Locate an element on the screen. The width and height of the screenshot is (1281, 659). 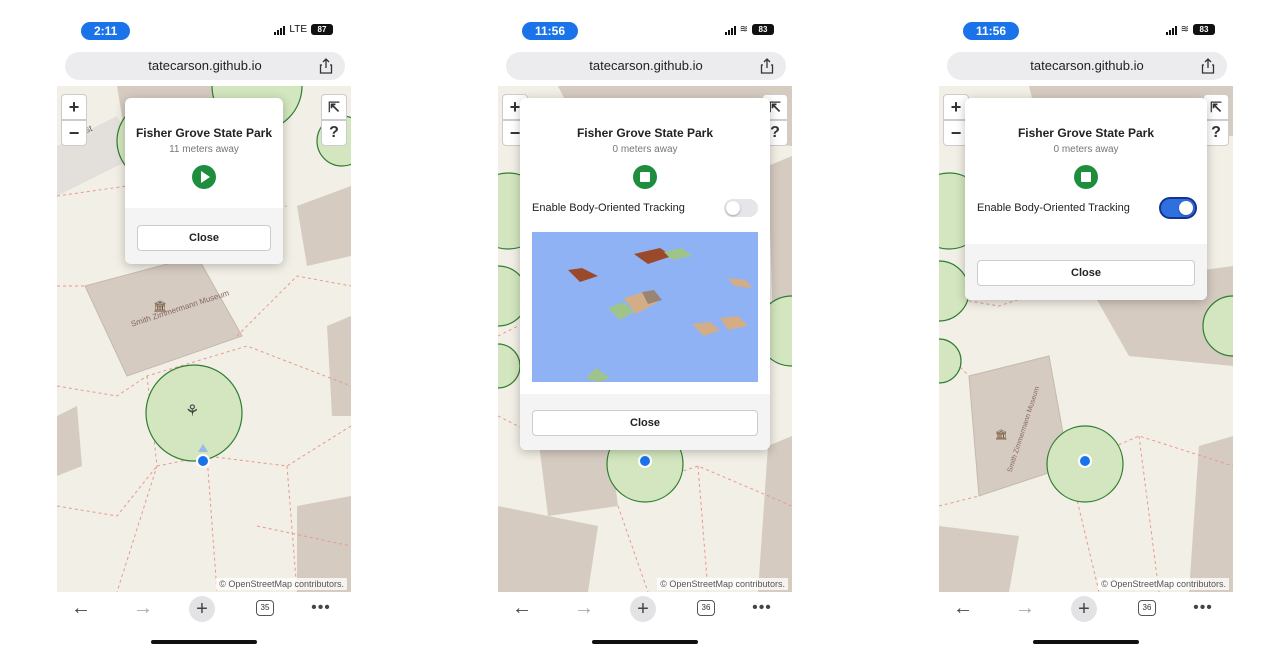
help-button: ? is located at coordinates (334, 133).